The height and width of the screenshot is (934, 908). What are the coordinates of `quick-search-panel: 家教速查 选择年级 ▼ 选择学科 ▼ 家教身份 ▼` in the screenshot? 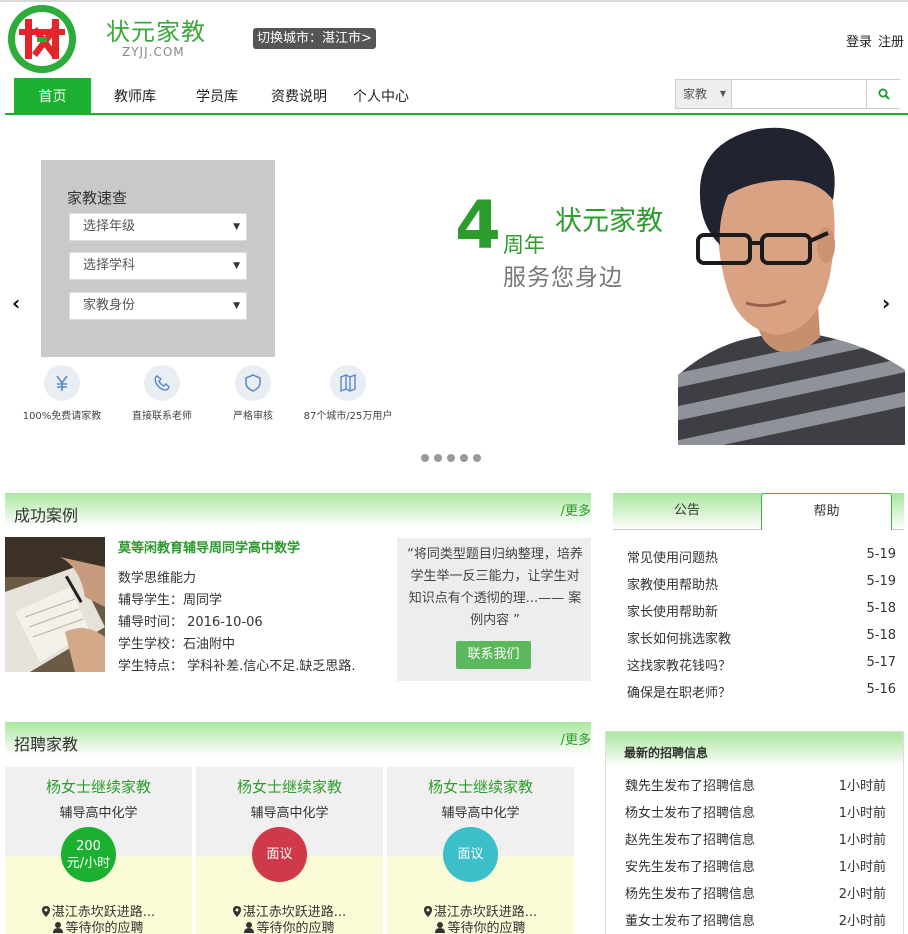 It's located at (158, 258).